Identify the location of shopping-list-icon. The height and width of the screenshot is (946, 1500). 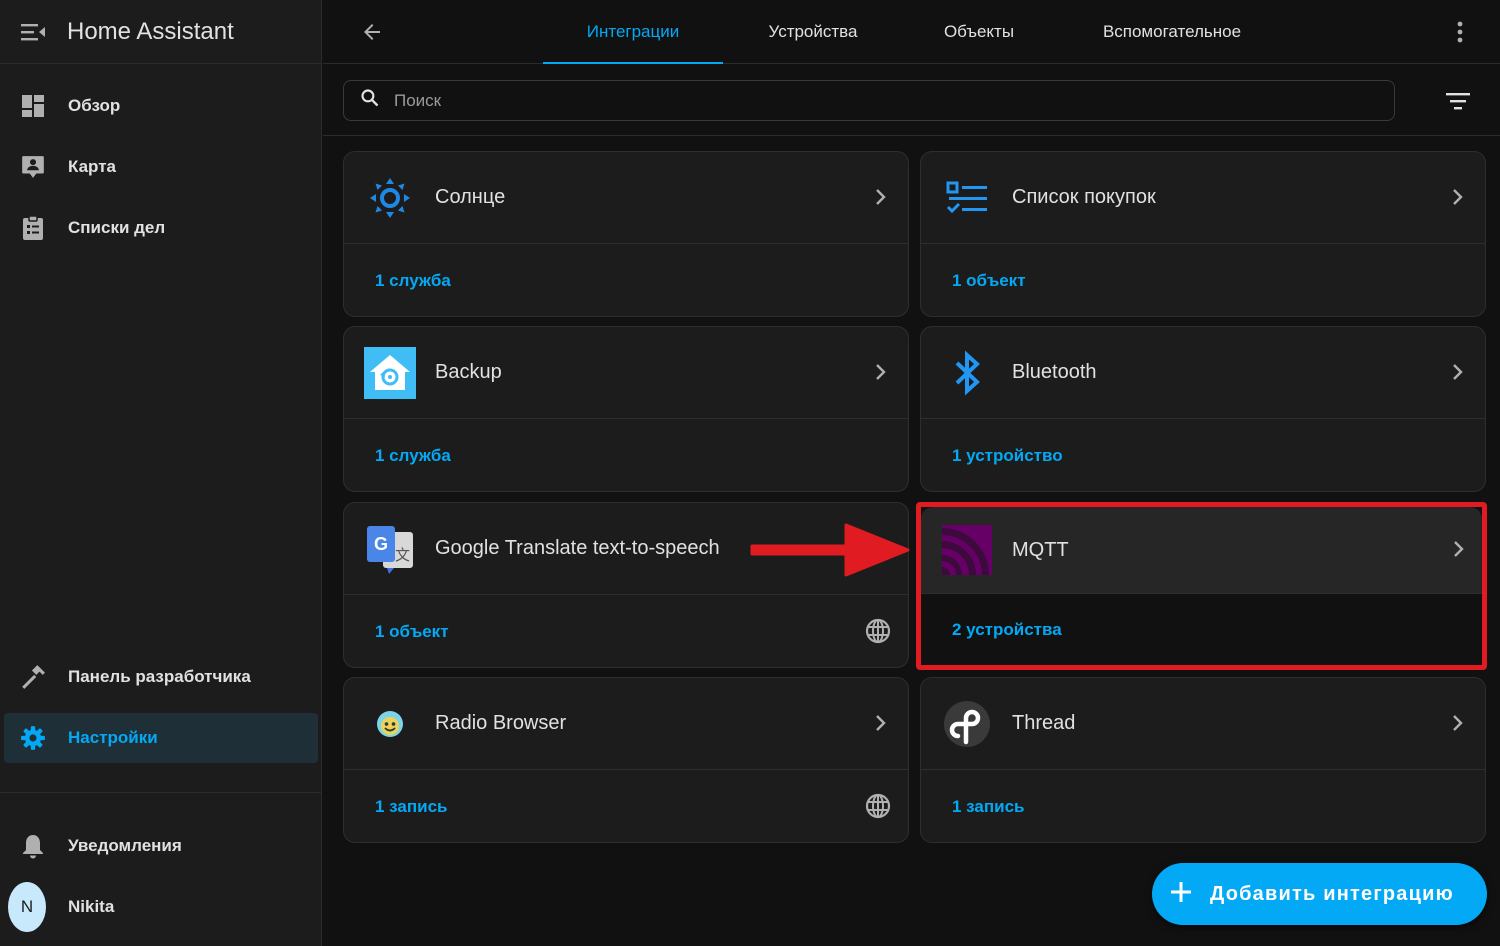
(967, 198).